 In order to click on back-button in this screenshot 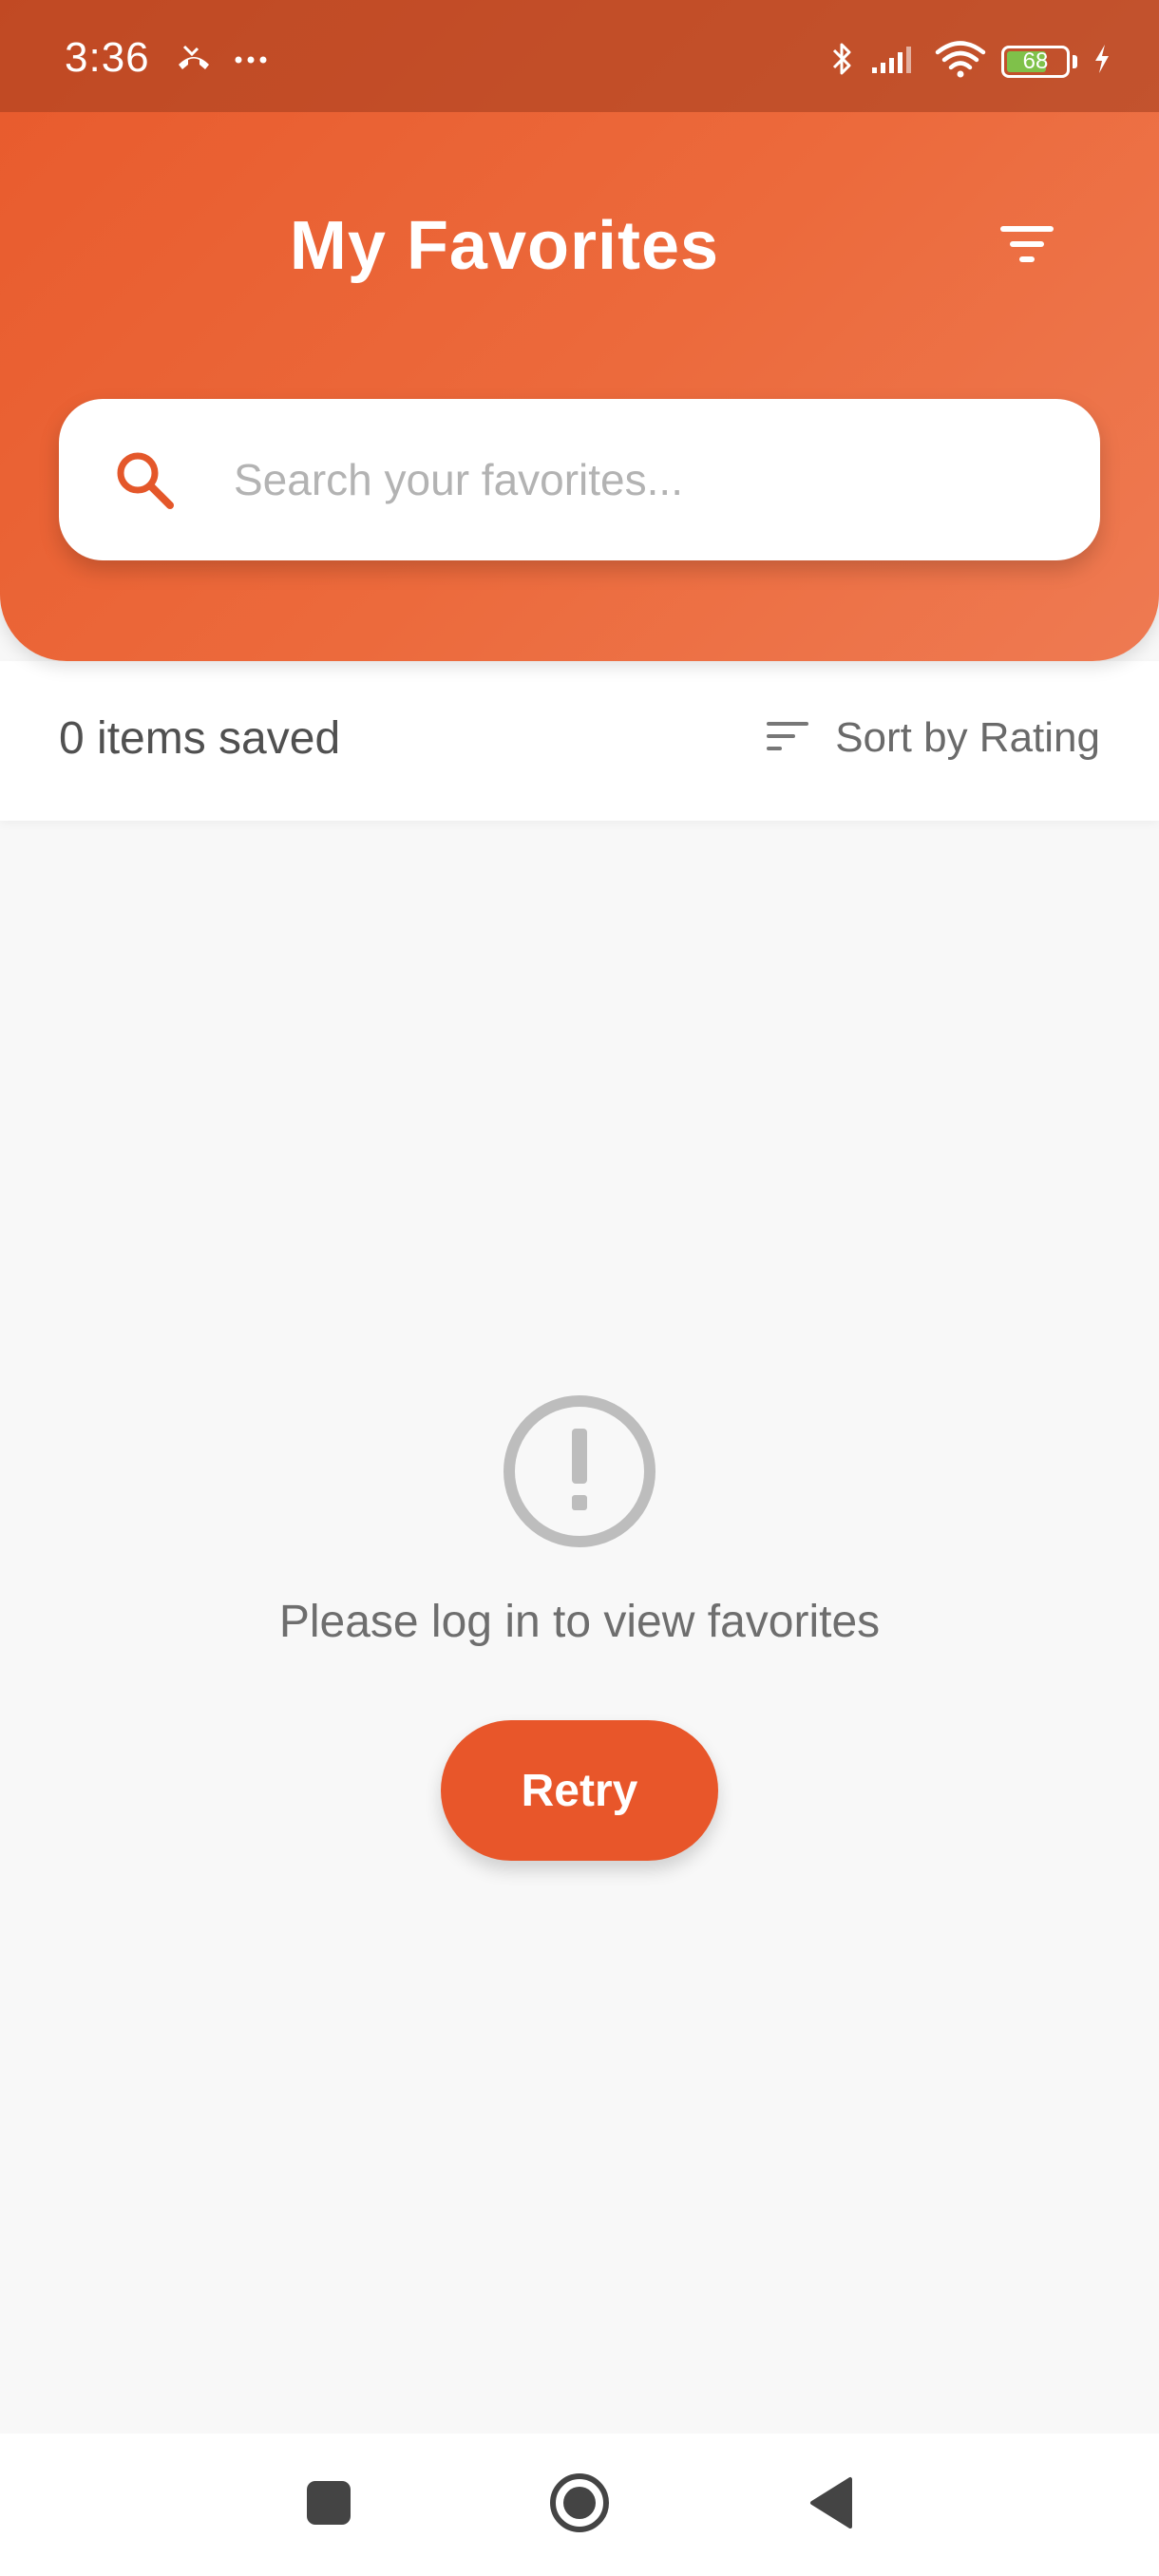, I will do `click(830, 2505)`.